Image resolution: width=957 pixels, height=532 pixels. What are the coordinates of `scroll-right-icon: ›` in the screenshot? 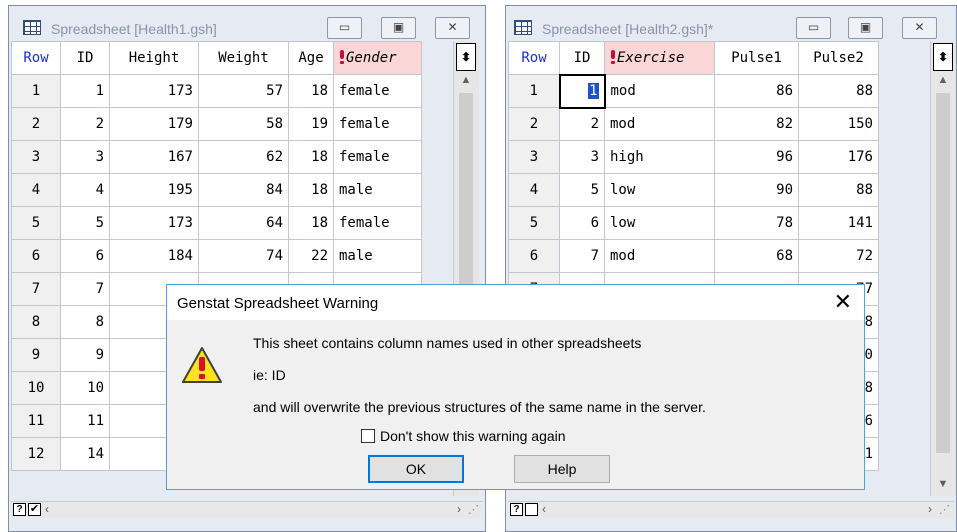 It's located at (930, 509).